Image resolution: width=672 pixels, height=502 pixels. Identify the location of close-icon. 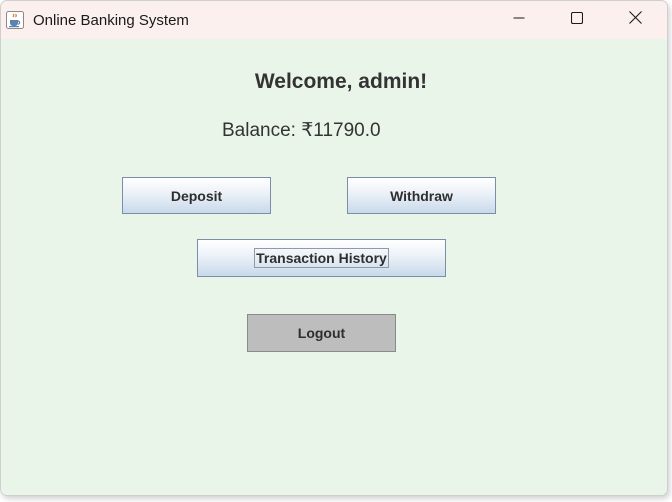
(635, 20).